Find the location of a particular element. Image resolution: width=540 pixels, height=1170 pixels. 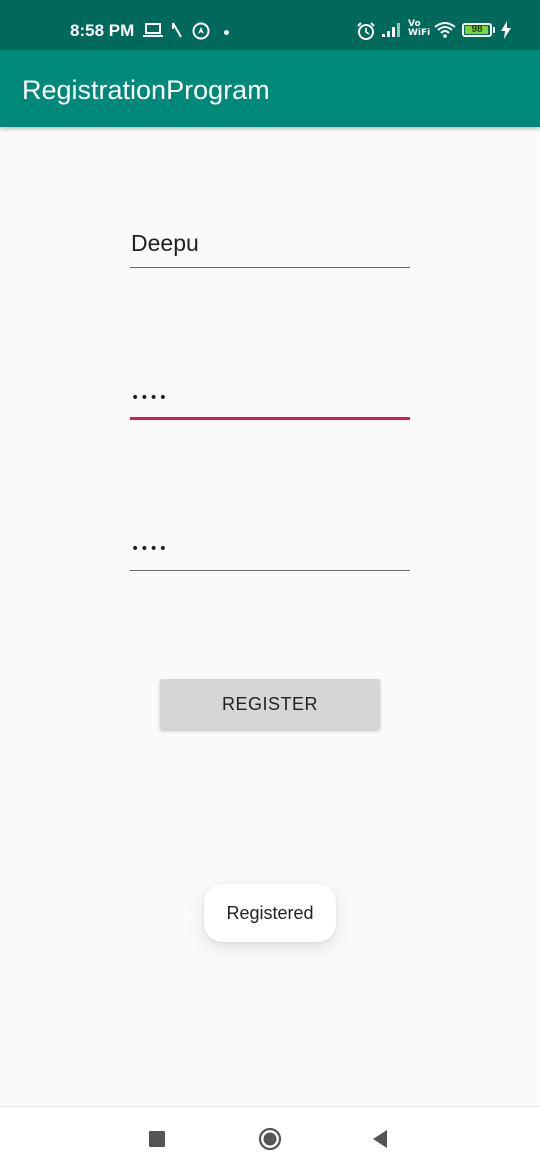

navigation-bar is located at coordinates (270, 1138).